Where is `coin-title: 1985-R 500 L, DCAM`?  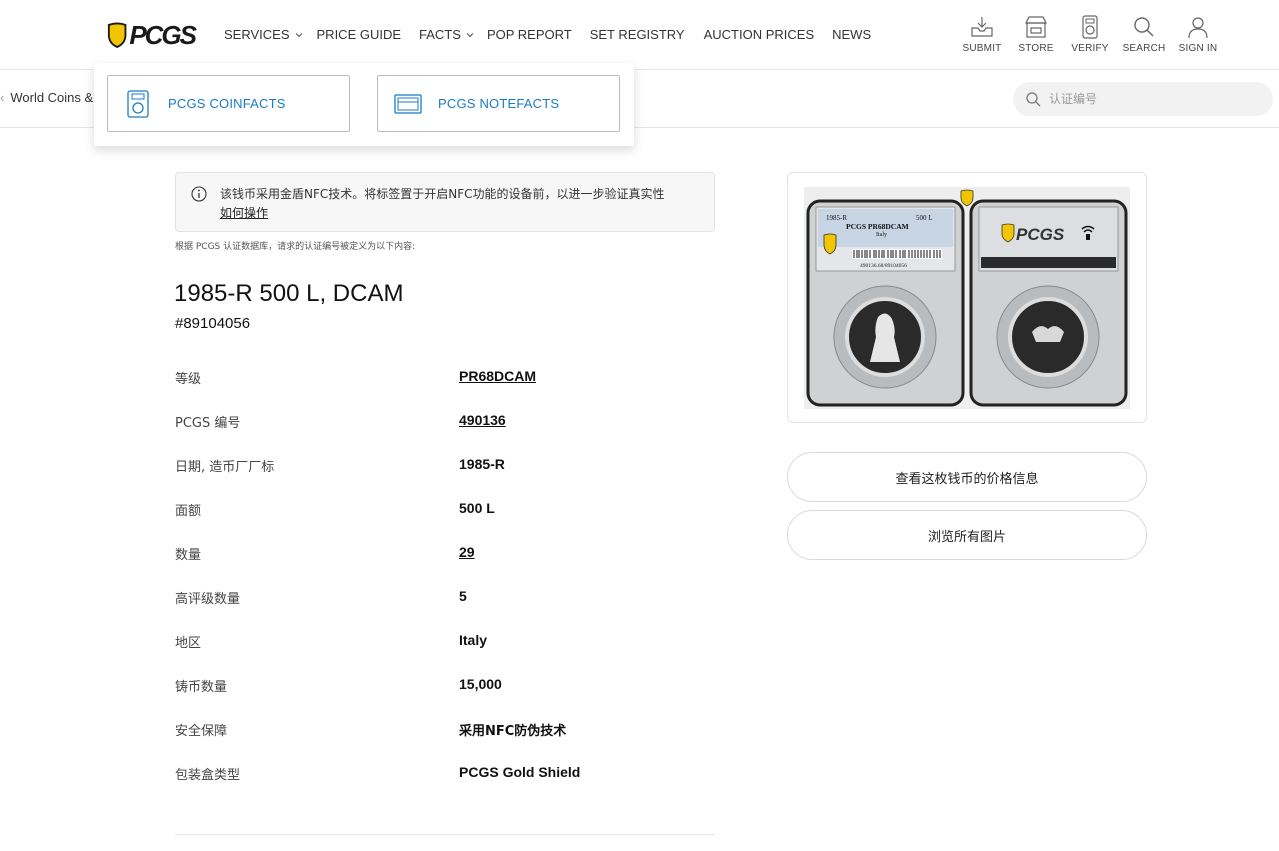 coin-title: 1985-R 500 L, DCAM is located at coordinates (289, 293).